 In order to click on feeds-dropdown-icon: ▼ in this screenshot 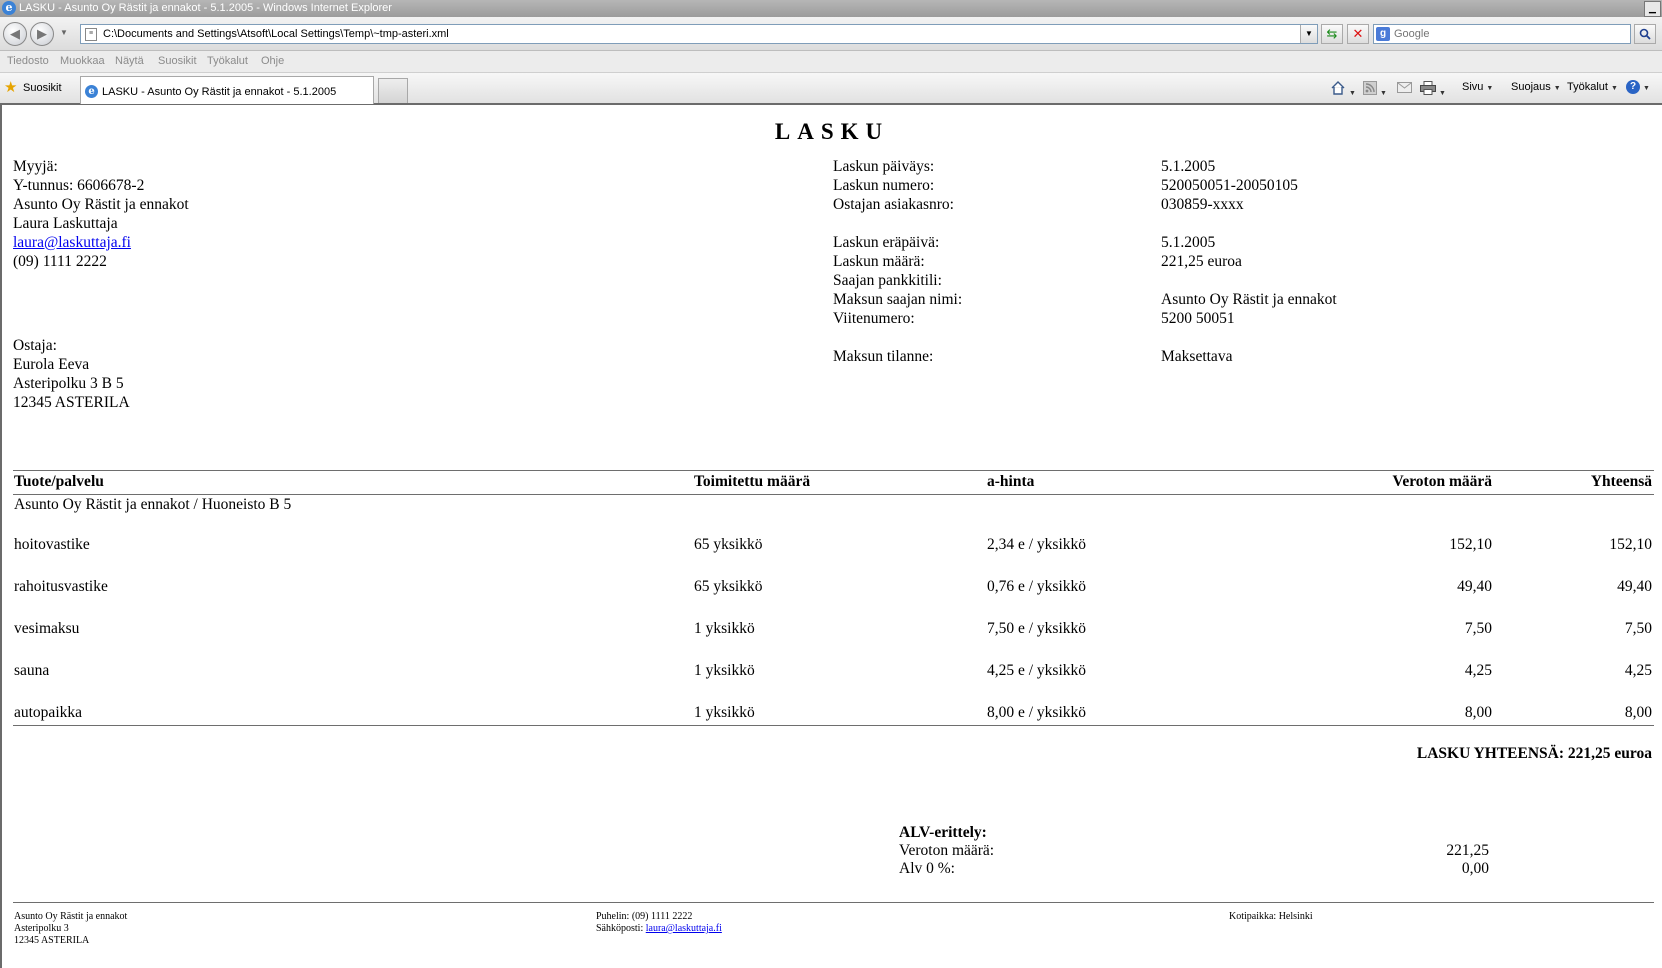, I will do `click(1383, 93)`.